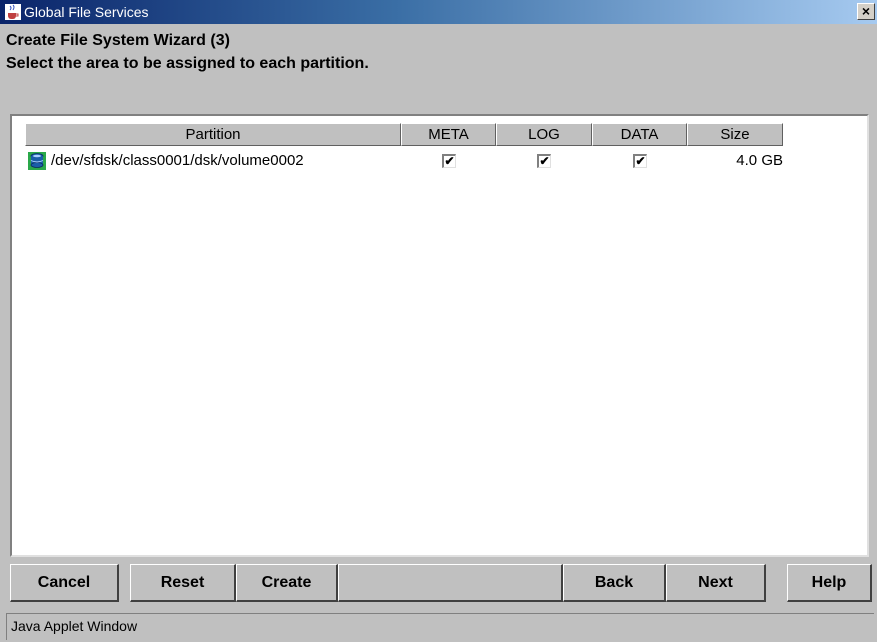 This screenshot has height=642, width=877. I want to click on create-button: Create, so click(287, 583).